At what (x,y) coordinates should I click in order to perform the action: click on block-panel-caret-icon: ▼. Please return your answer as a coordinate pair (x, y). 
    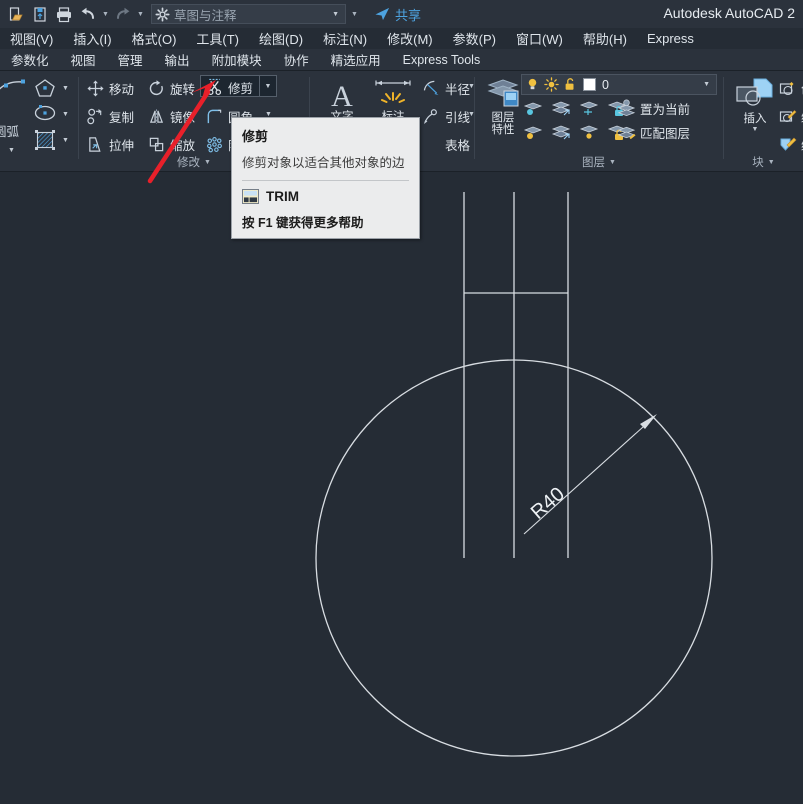
    Looking at the image, I should click on (771, 162).